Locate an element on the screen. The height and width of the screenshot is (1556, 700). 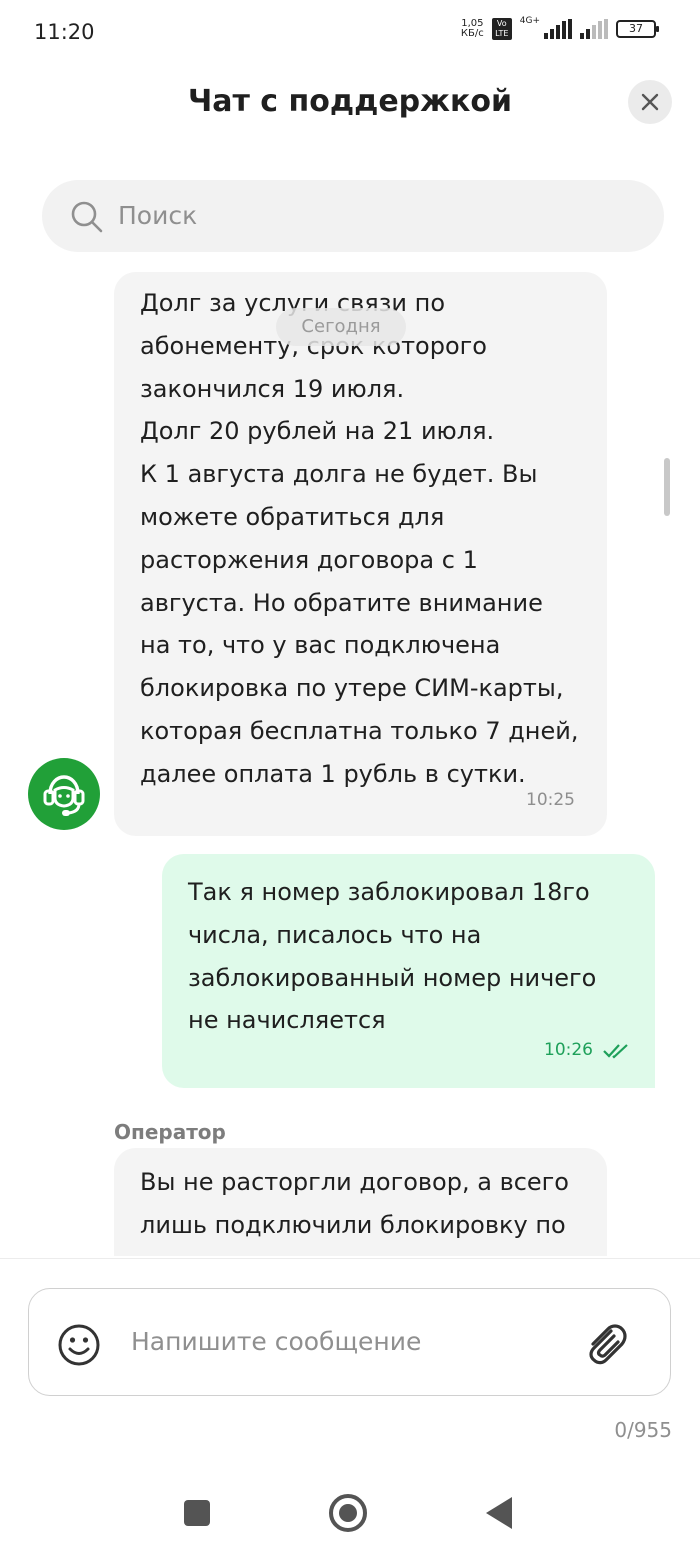
divider is located at coordinates (350, 1258).